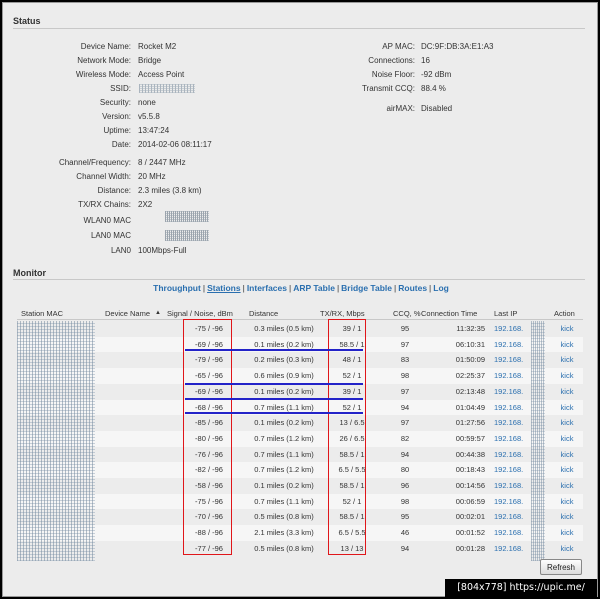 This screenshot has height=599, width=600. I want to click on cell-time: 01:50:09, so click(470, 360).